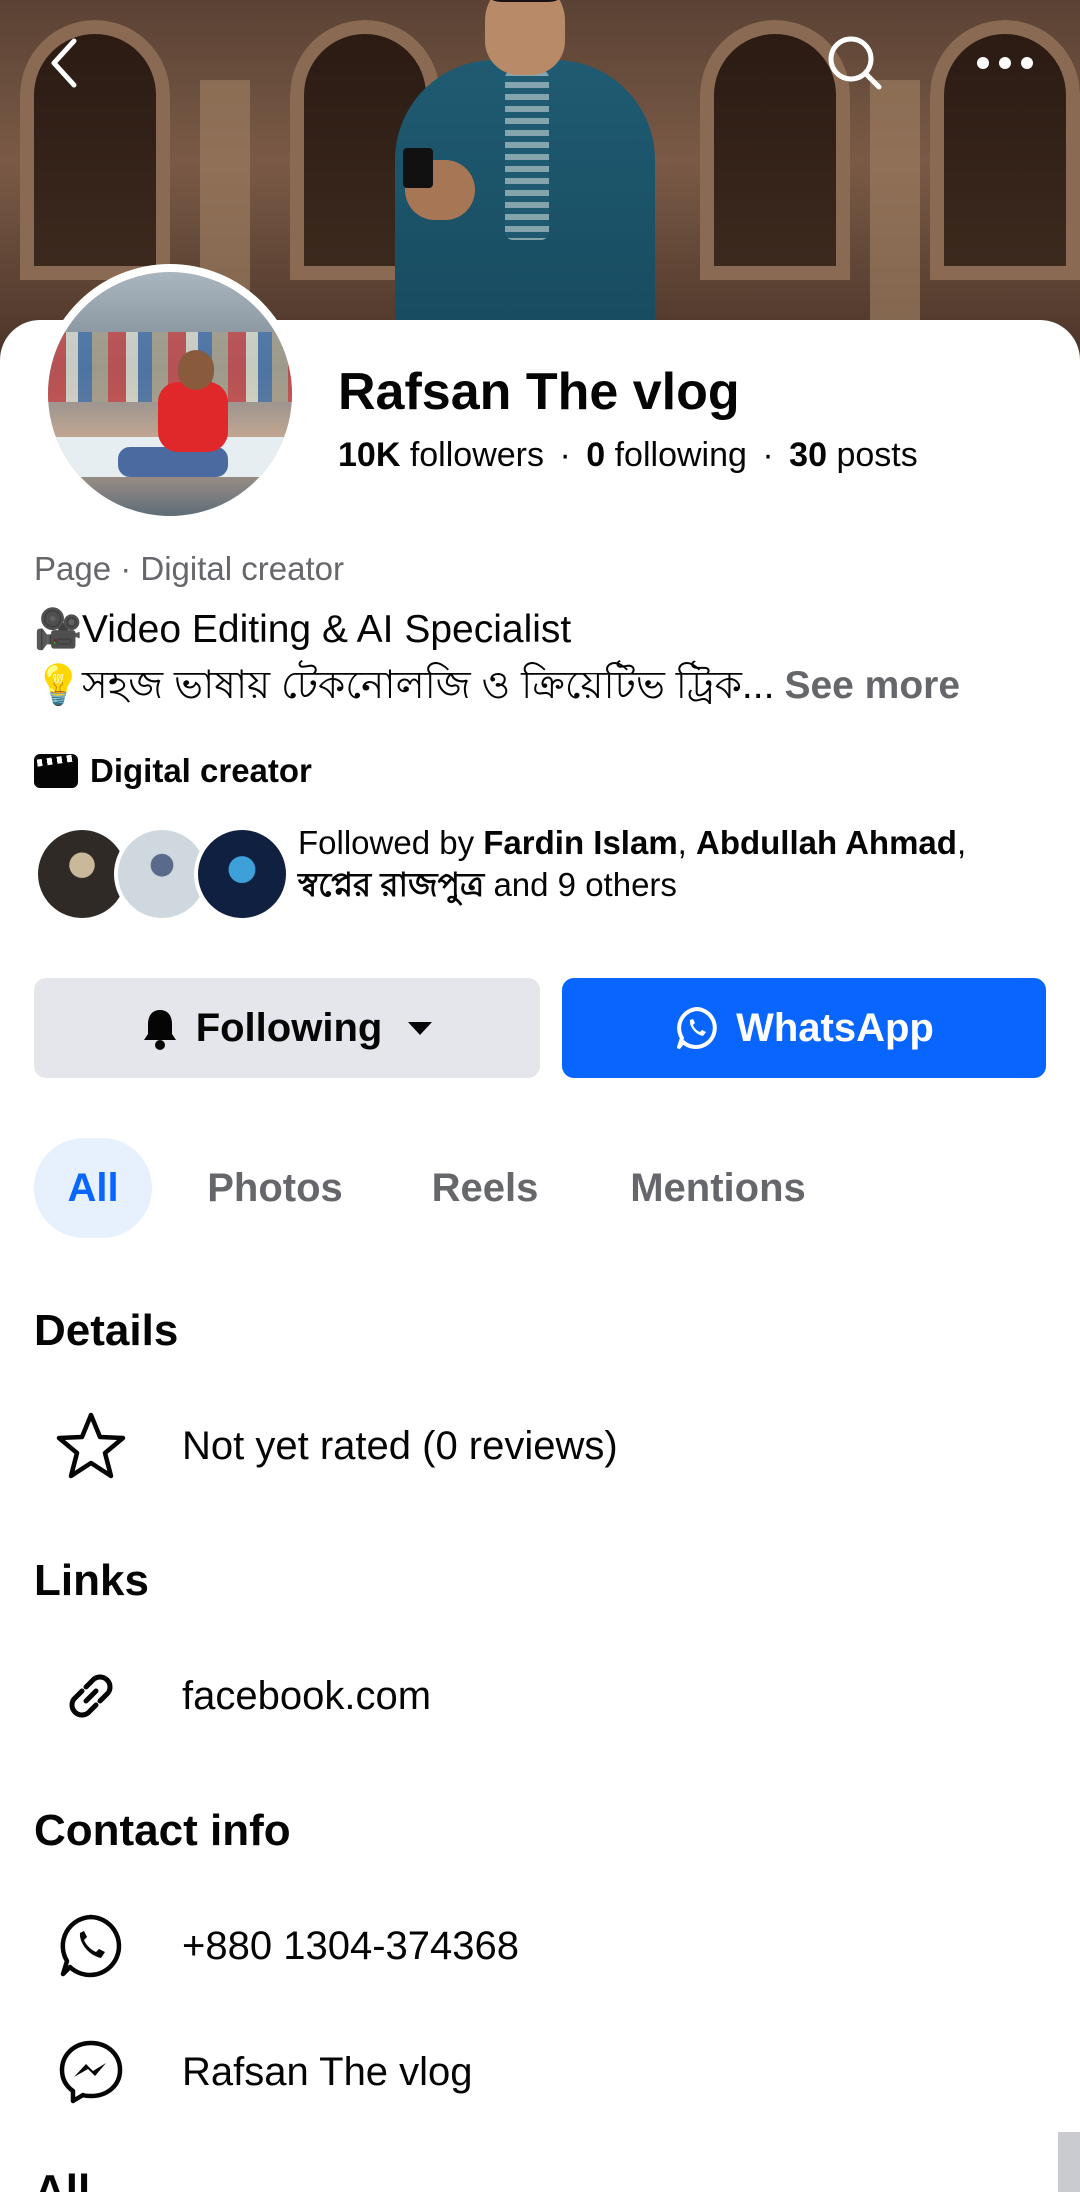 The image size is (1080, 2192). Describe the element at coordinates (58, 685) in the screenshot. I see `light-bulb-icon: 💡` at that location.